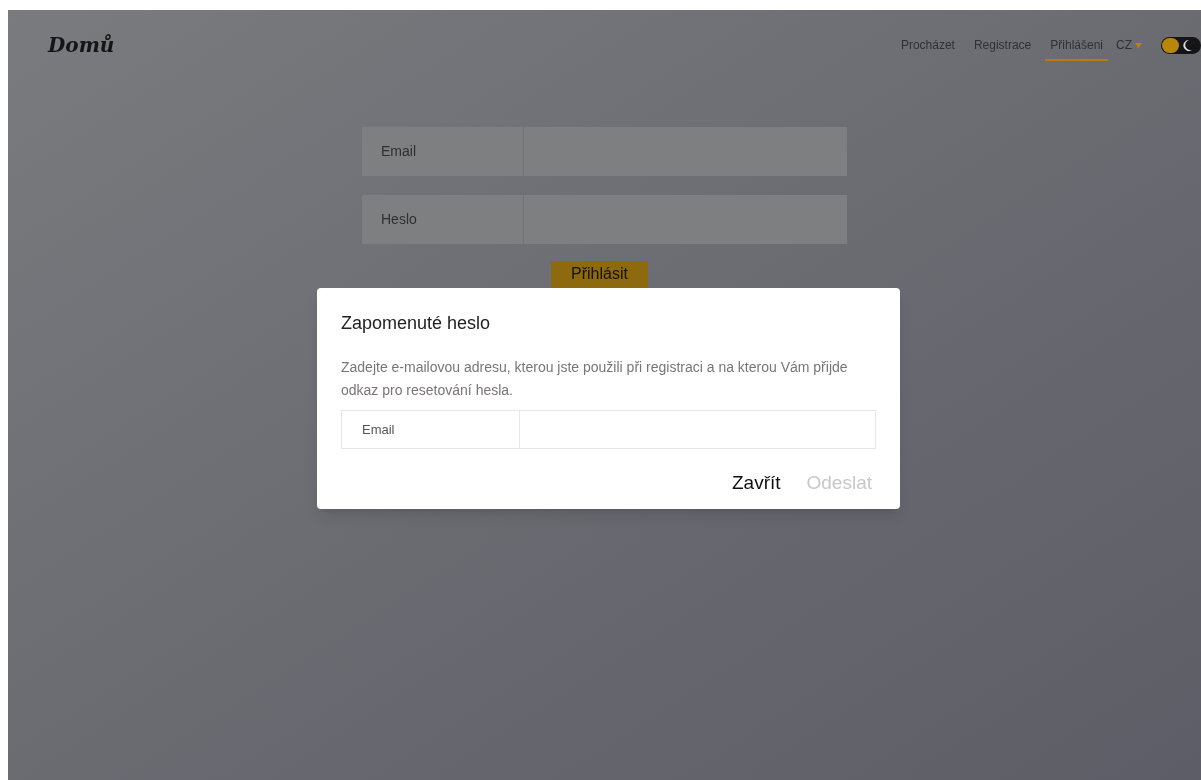 The width and height of the screenshot is (1201, 780). What do you see at coordinates (604, 219) in the screenshot?
I see `input-field: Heslo` at bounding box center [604, 219].